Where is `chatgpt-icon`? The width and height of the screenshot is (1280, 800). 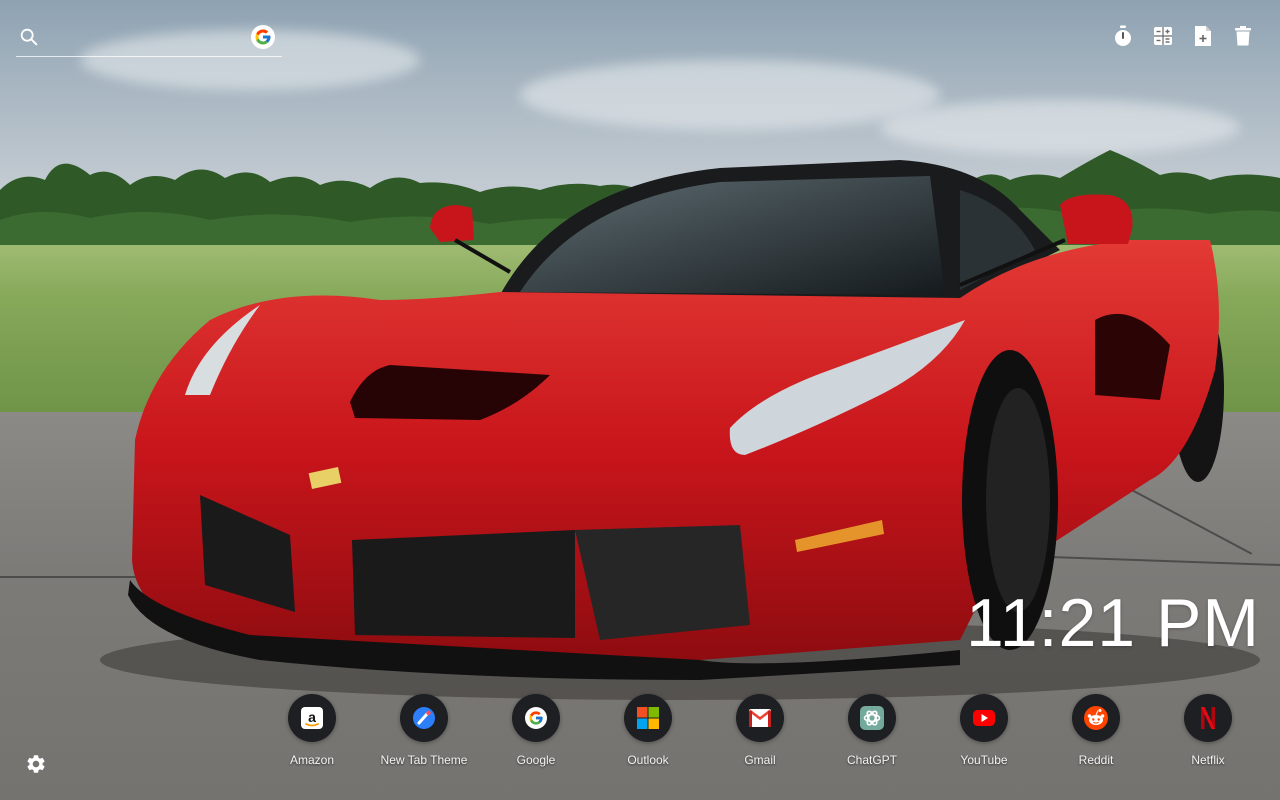
chatgpt-icon is located at coordinates (872, 718).